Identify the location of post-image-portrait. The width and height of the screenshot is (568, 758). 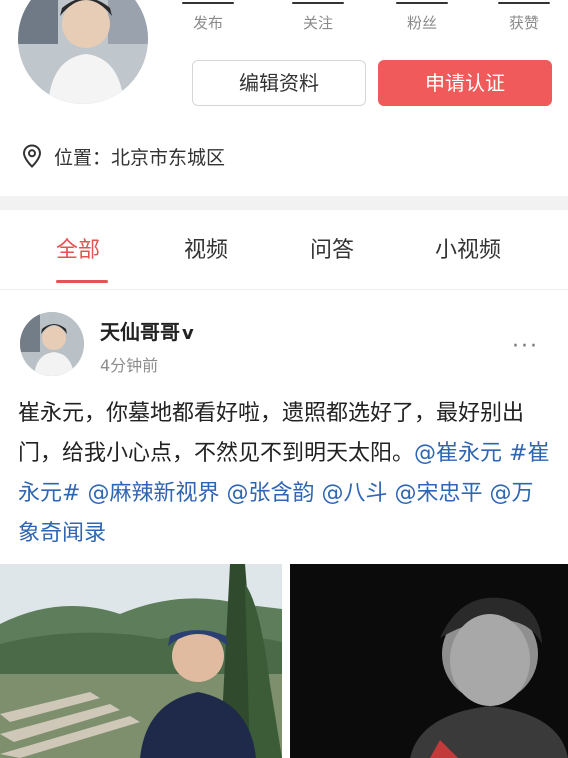
(429, 661).